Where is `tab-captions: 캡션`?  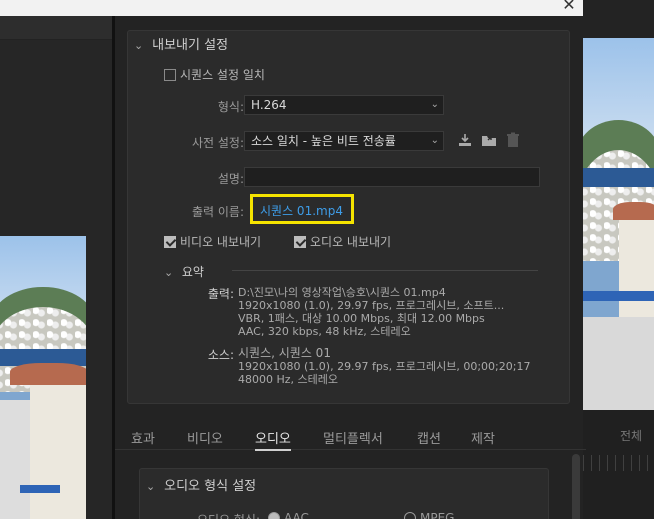
tab-captions: 캡션 is located at coordinates (429, 437).